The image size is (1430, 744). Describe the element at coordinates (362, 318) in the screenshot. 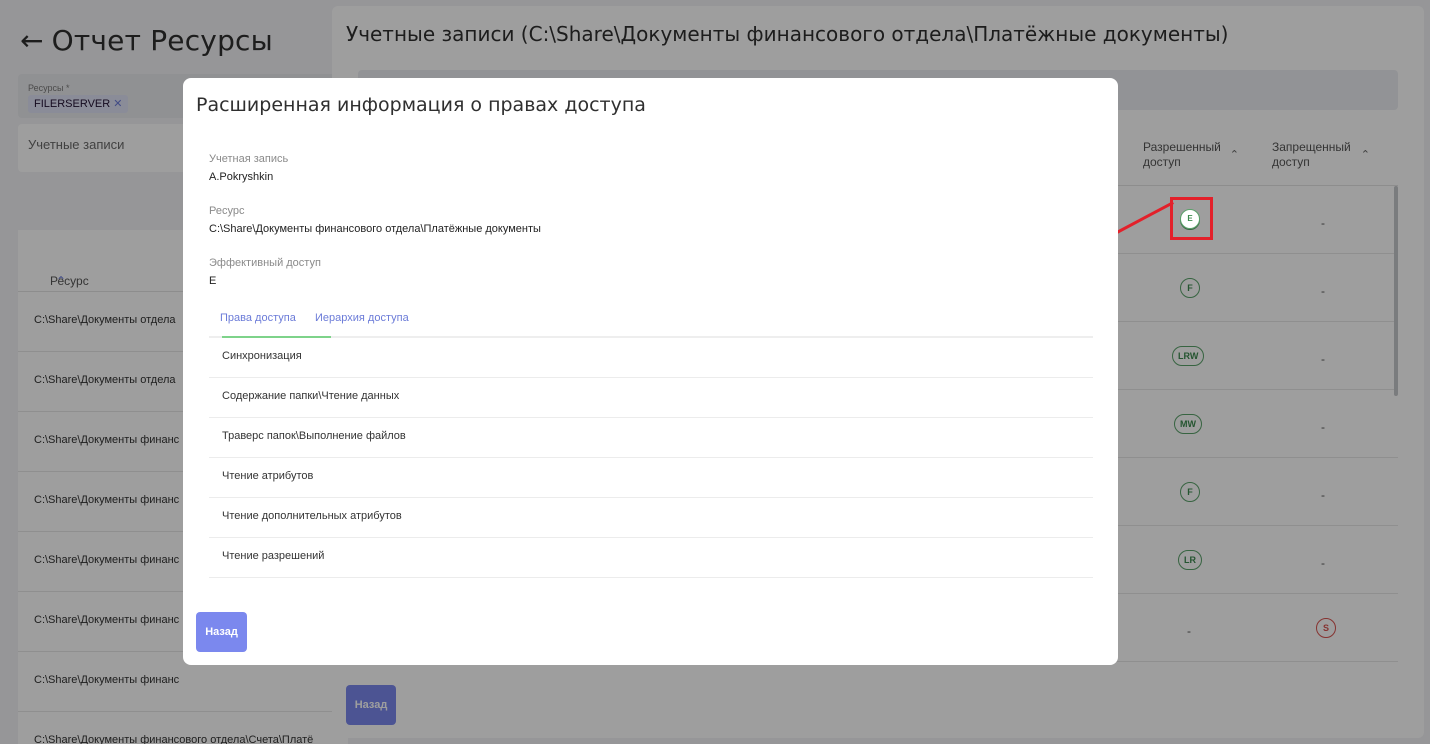

I see `tab-access-hierarchy: Иерархия доступа` at that location.